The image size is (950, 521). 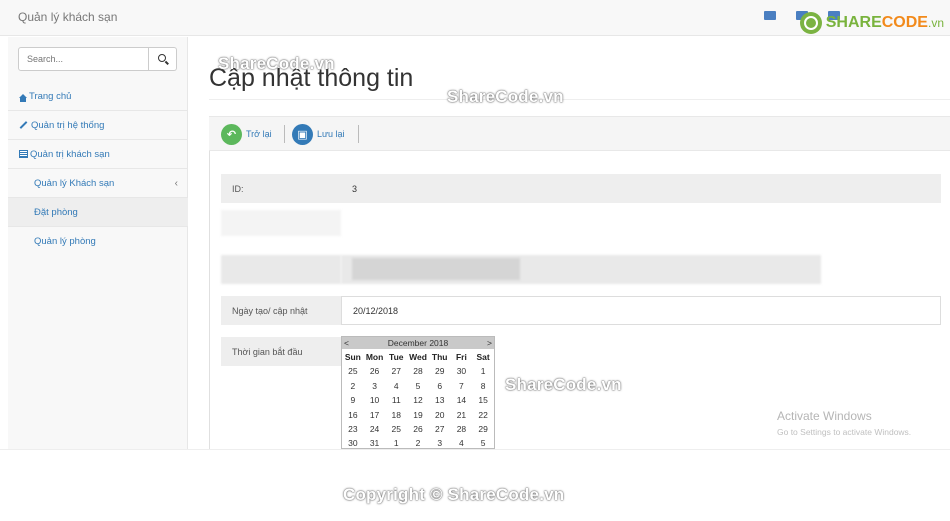 I want to click on sidebar-item-label: Quản trị khách sạn, so click(x=70, y=154).